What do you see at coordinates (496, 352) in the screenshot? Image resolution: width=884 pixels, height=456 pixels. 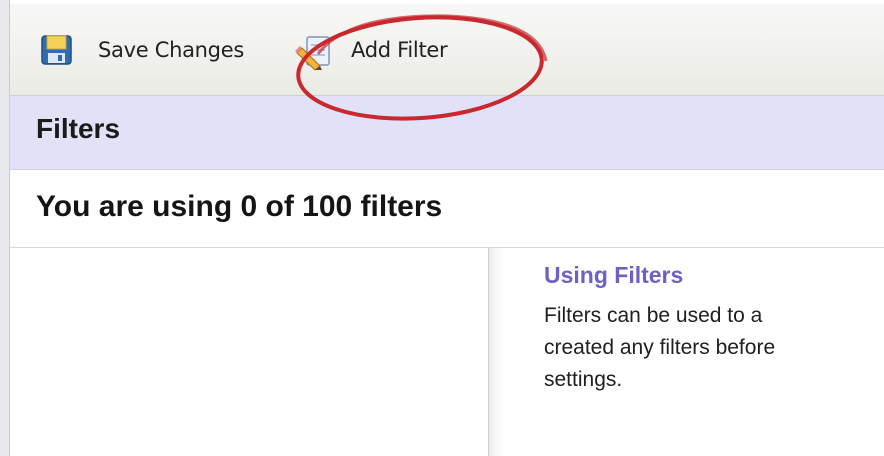 I see `pane-splitter` at bounding box center [496, 352].